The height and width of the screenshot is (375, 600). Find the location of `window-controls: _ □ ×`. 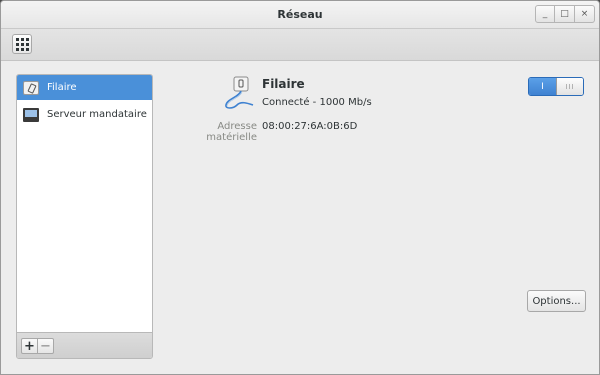

window-controls: _ □ × is located at coordinates (565, 14).